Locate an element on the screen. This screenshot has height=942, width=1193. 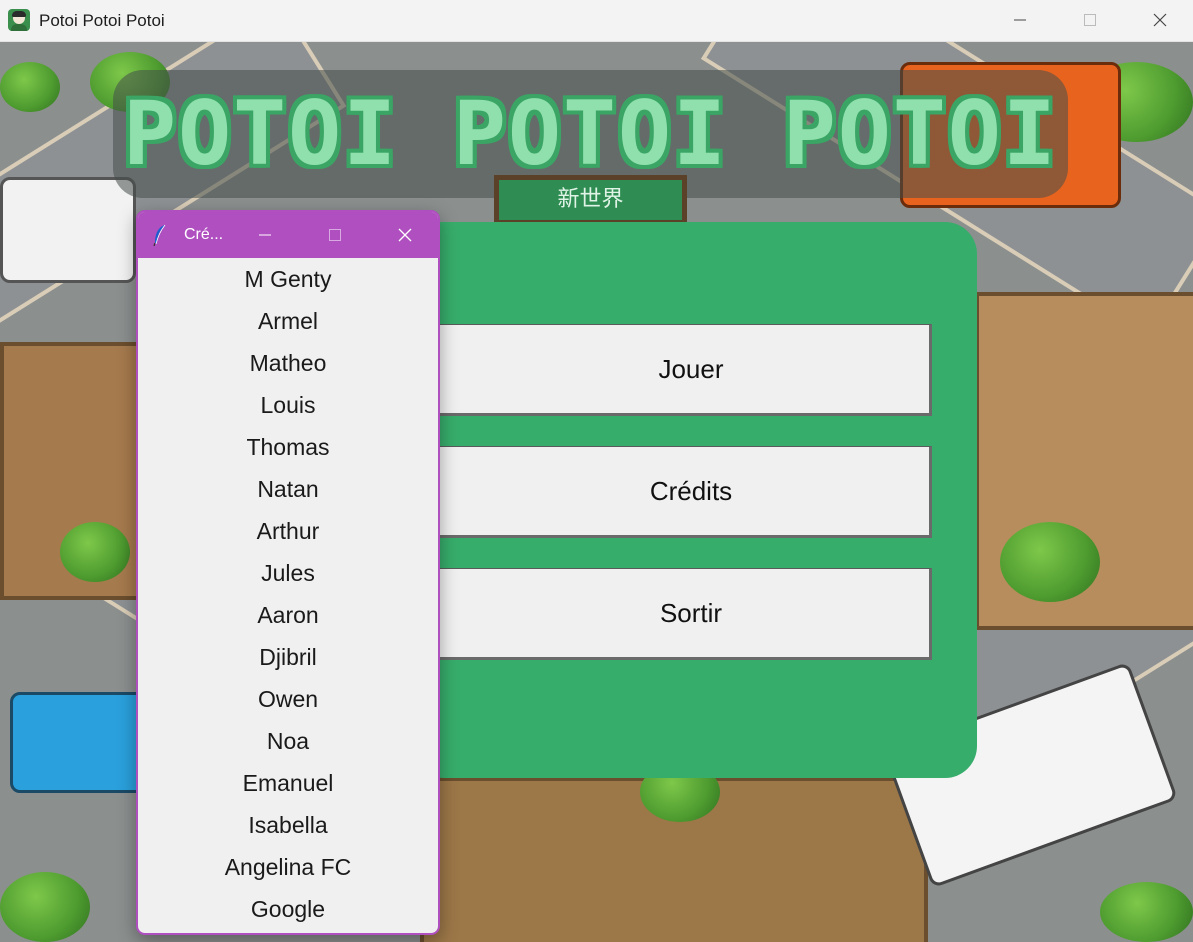
credit-name: Thomas is located at coordinates (288, 447).